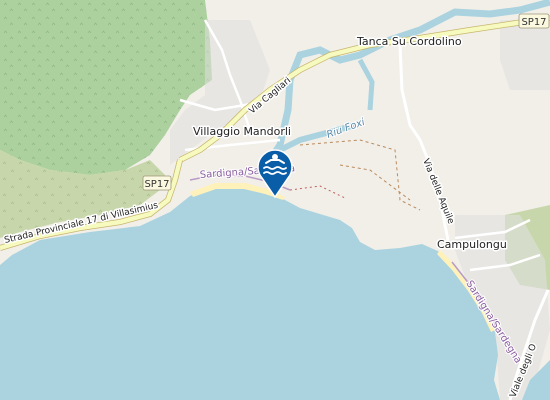 Image resolution: width=550 pixels, height=400 pixels. Describe the element at coordinates (409, 41) in the screenshot. I see `place-label-tanca: Tanca Su Cordolino` at that location.